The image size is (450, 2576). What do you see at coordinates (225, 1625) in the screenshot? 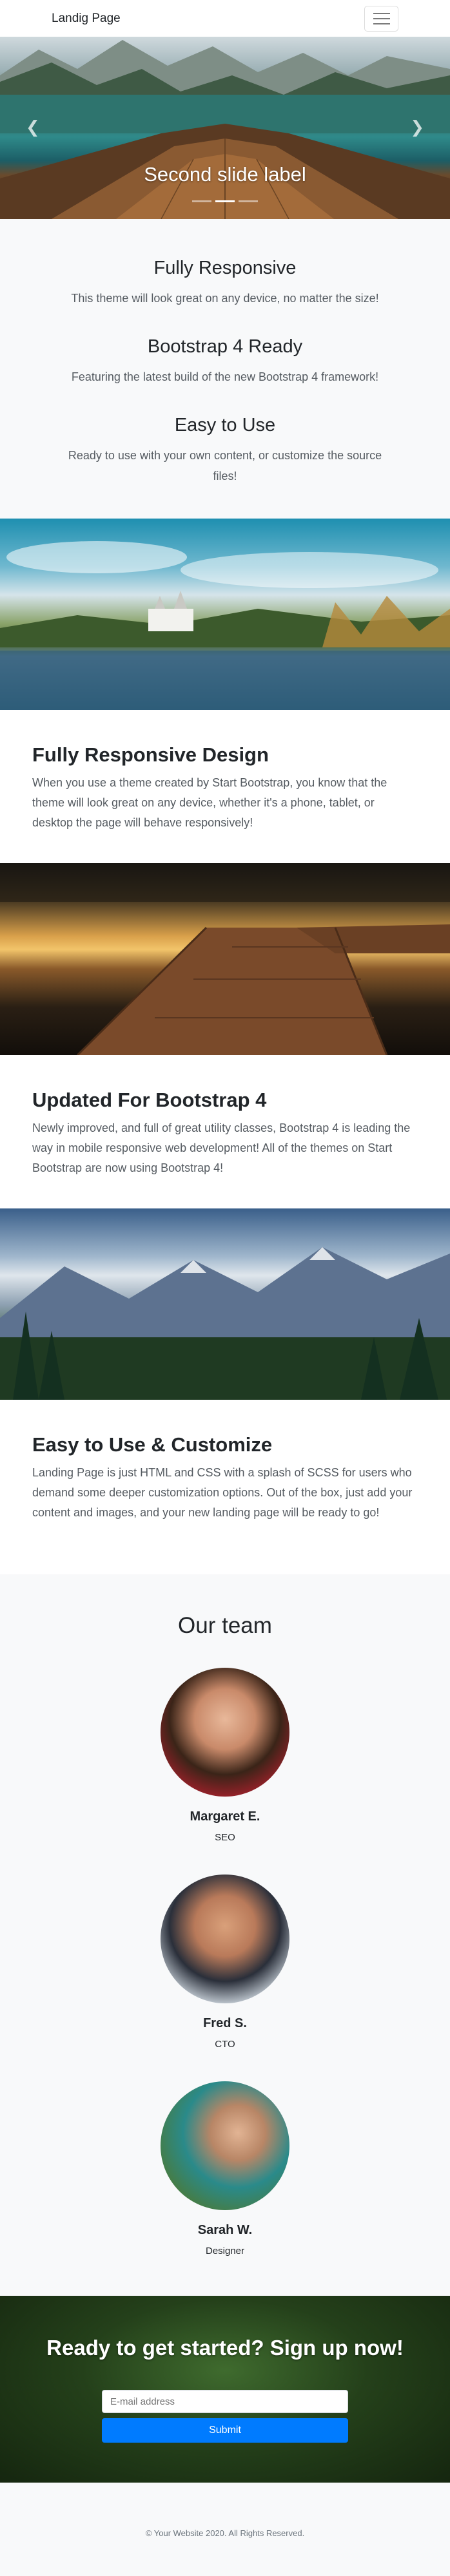
I see `team-title: Our team` at bounding box center [225, 1625].